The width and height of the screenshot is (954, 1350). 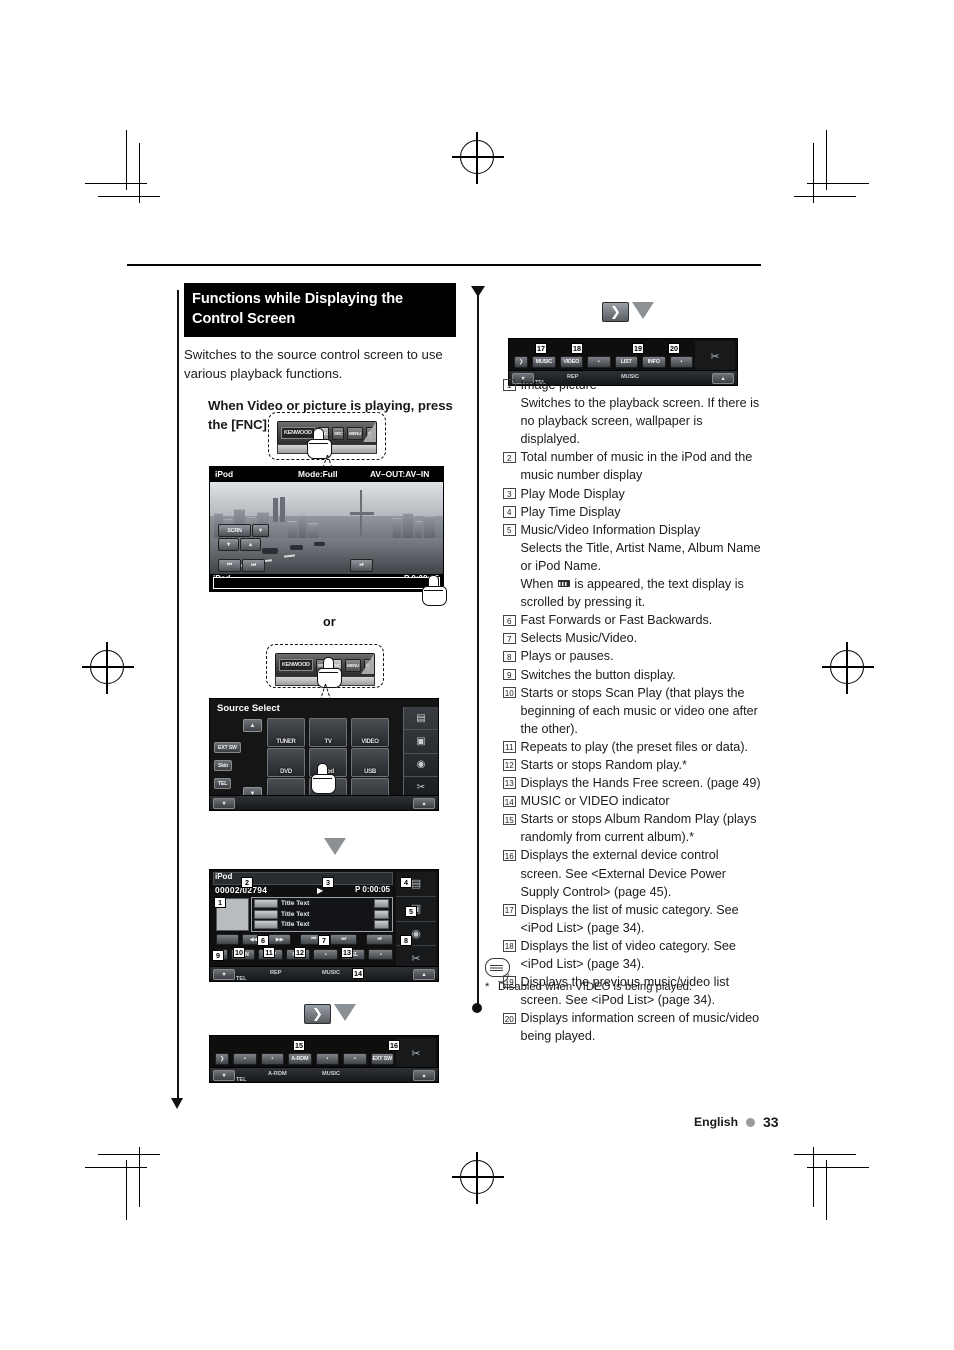 I want to click on callout-18: 18, so click(x=577, y=348).